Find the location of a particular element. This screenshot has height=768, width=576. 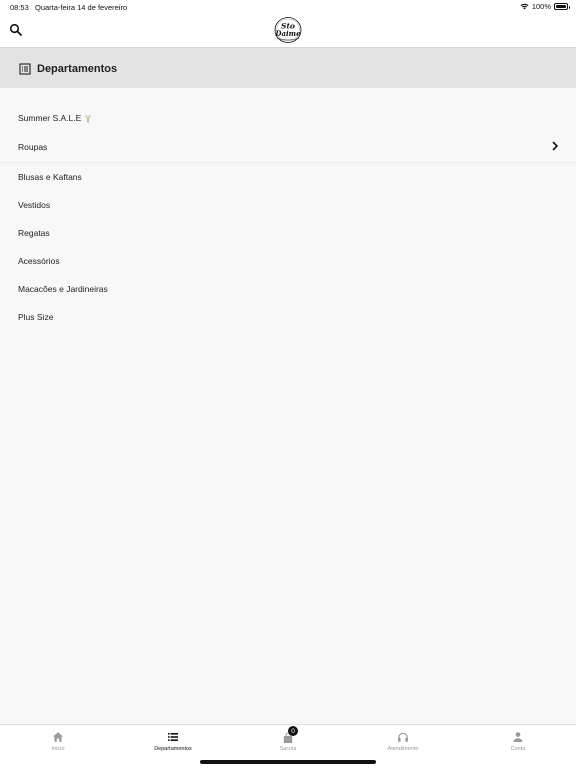

department-label: Roupas is located at coordinates (33, 147).